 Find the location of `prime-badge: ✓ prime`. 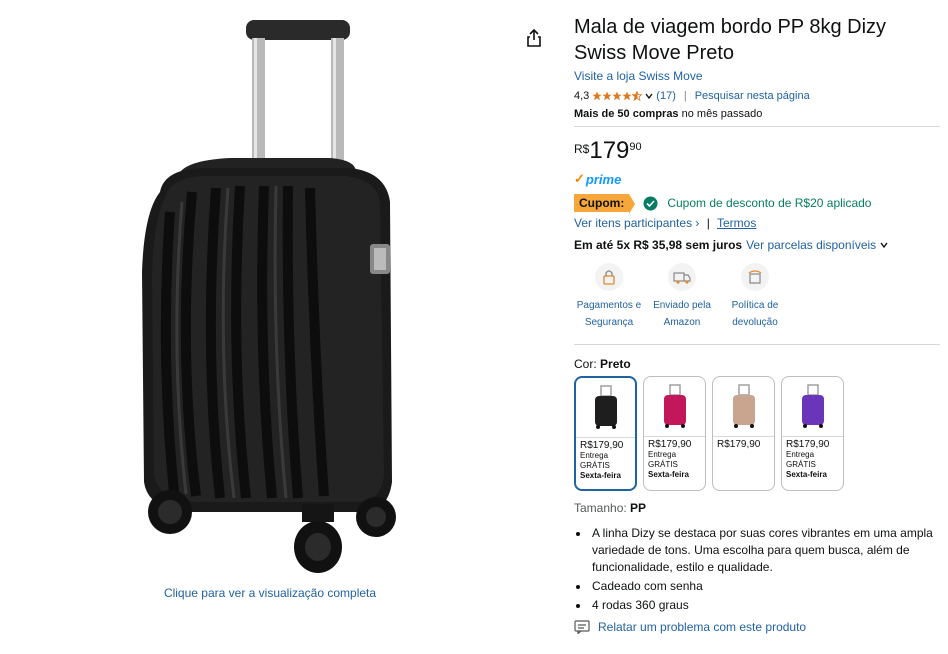

prime-badge: ✓ prime is located at coordinates (757, 179).